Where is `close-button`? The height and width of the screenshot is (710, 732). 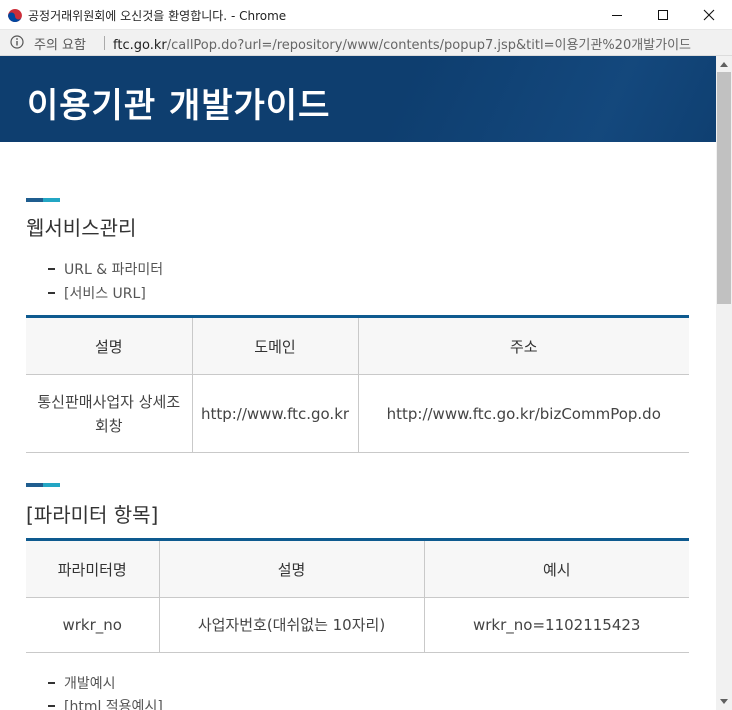
close-button is located at coordinates (709, 15).